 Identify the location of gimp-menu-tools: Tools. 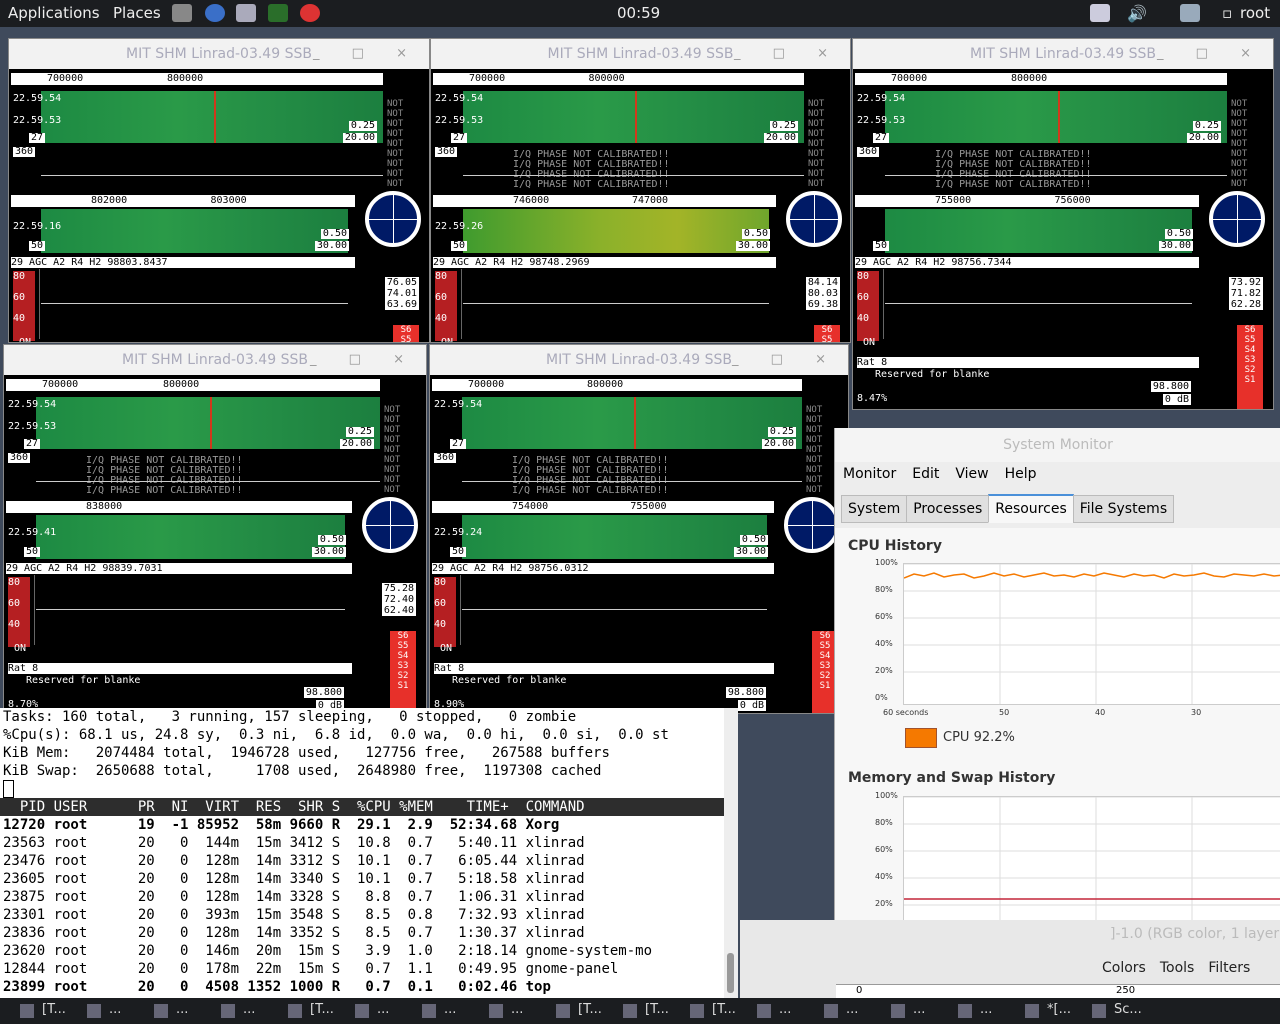
(1177, 968).